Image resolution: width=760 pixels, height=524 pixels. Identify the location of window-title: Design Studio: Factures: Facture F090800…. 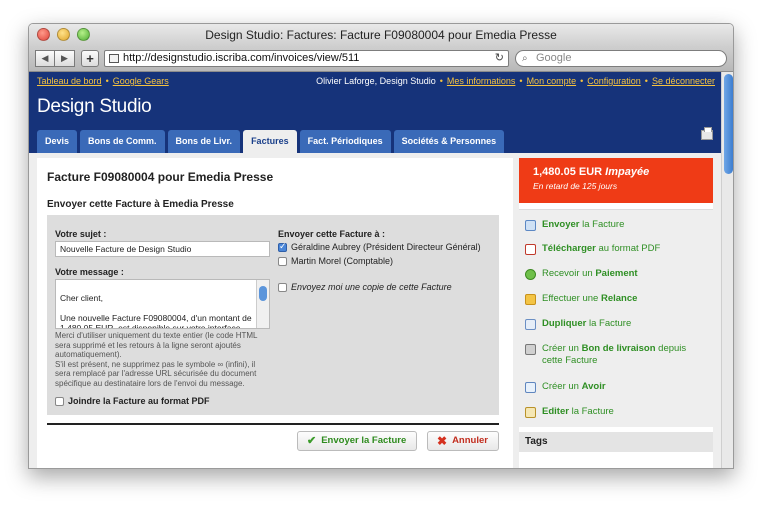
(381, 35).